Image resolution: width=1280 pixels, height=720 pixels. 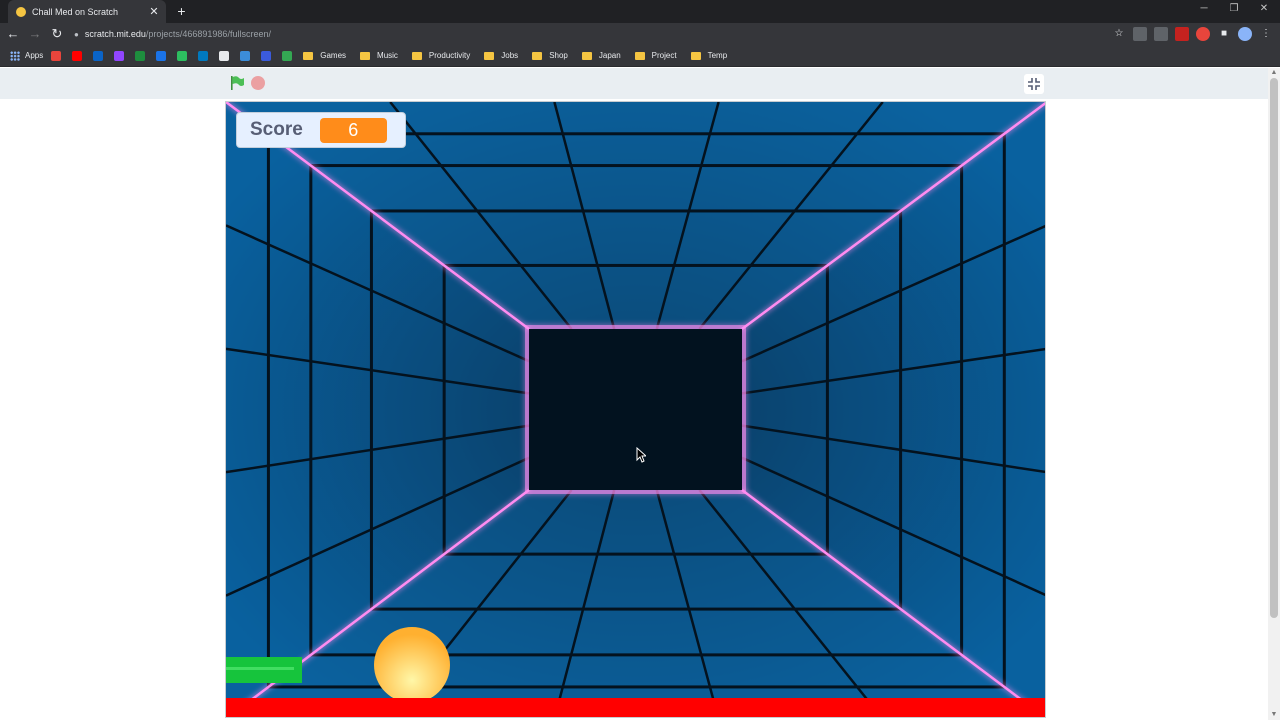 I want to click on apps-grid-icon, so click(x=15, y=55).